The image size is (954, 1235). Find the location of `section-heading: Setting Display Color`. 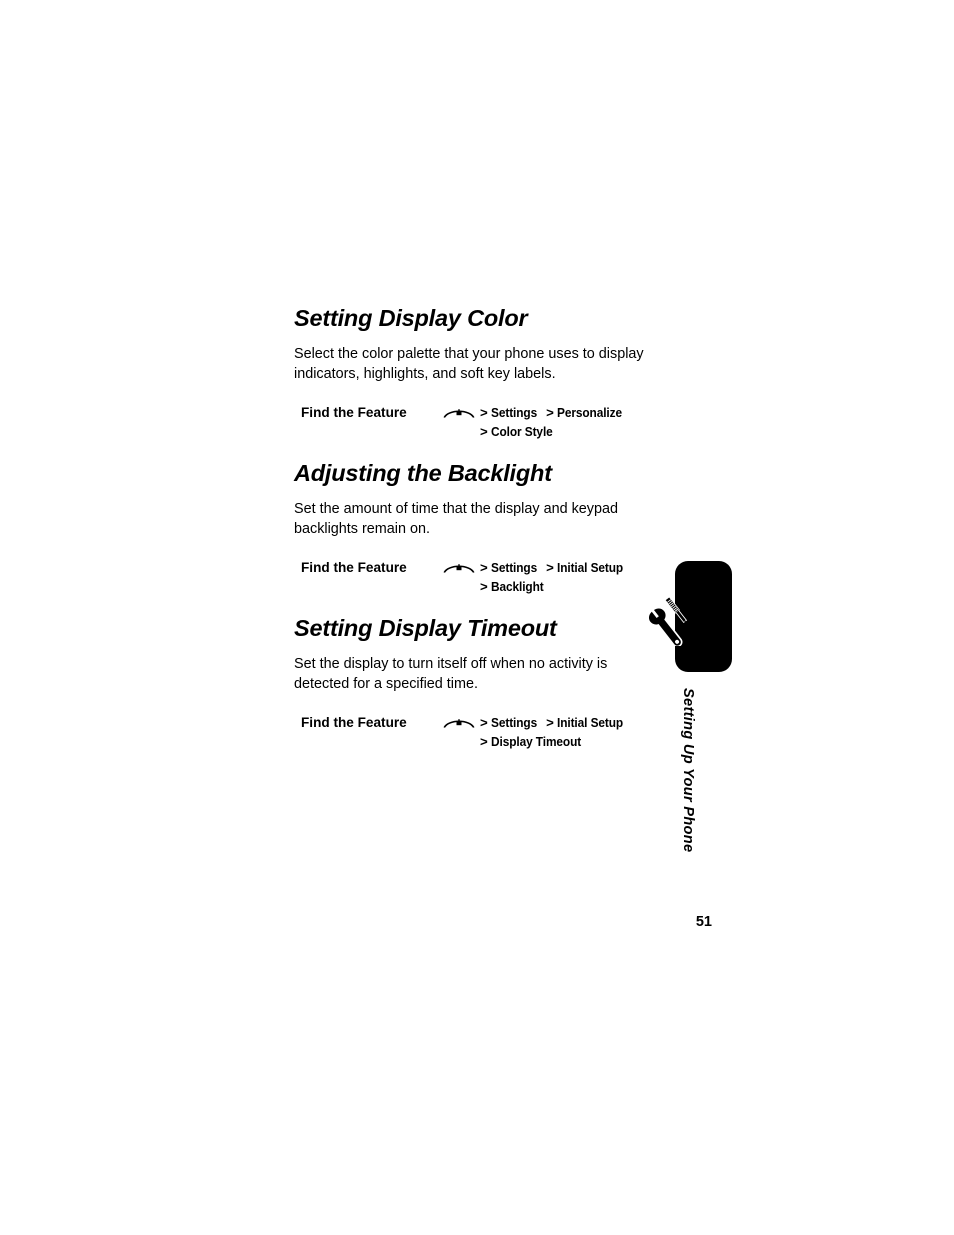

section-heading: Setting Display Color is located at coordinates (411, 318).